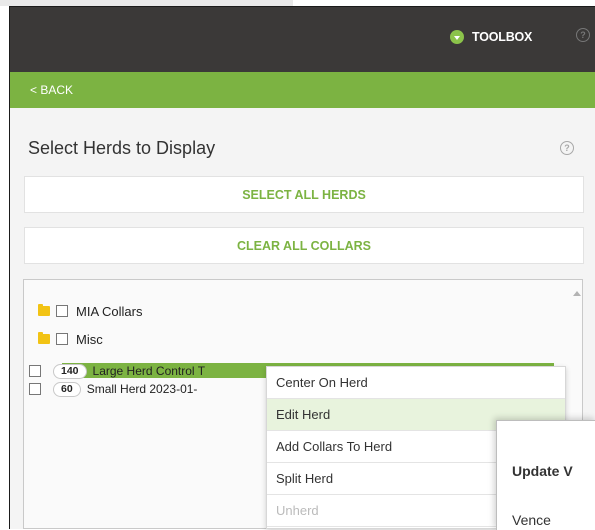 The width and height of the screenshot is (595, 530). I want to click on herd-row: 60 Small Herd 2023-01-, so click(113, 389).